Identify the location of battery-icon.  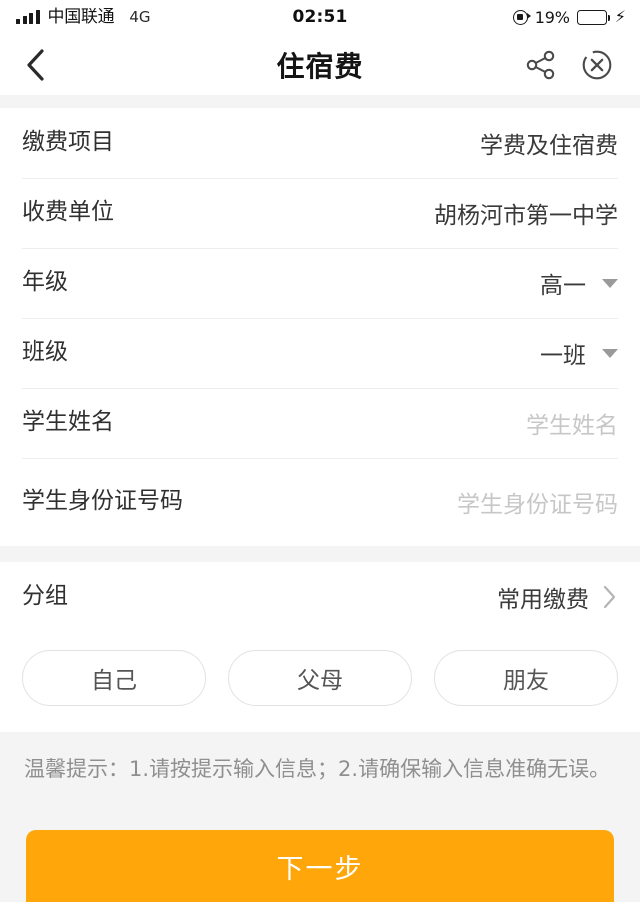
(593, 17).